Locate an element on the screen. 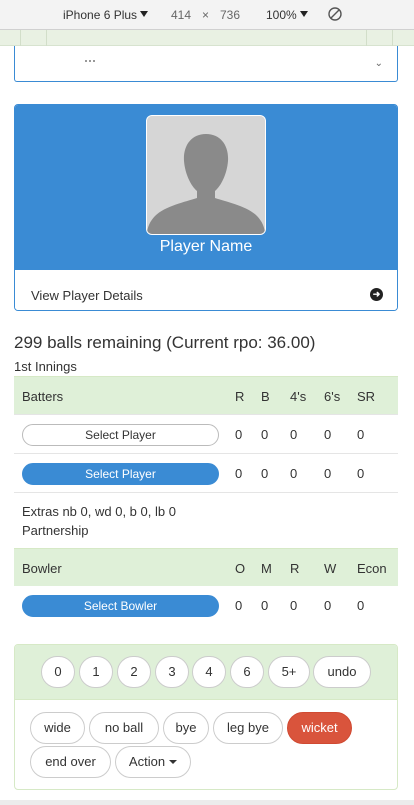 The image size is (414, 805). extras-text: Extras nb 0, wd 0, b 0, lb 0 is located at coordinates (99, 511).